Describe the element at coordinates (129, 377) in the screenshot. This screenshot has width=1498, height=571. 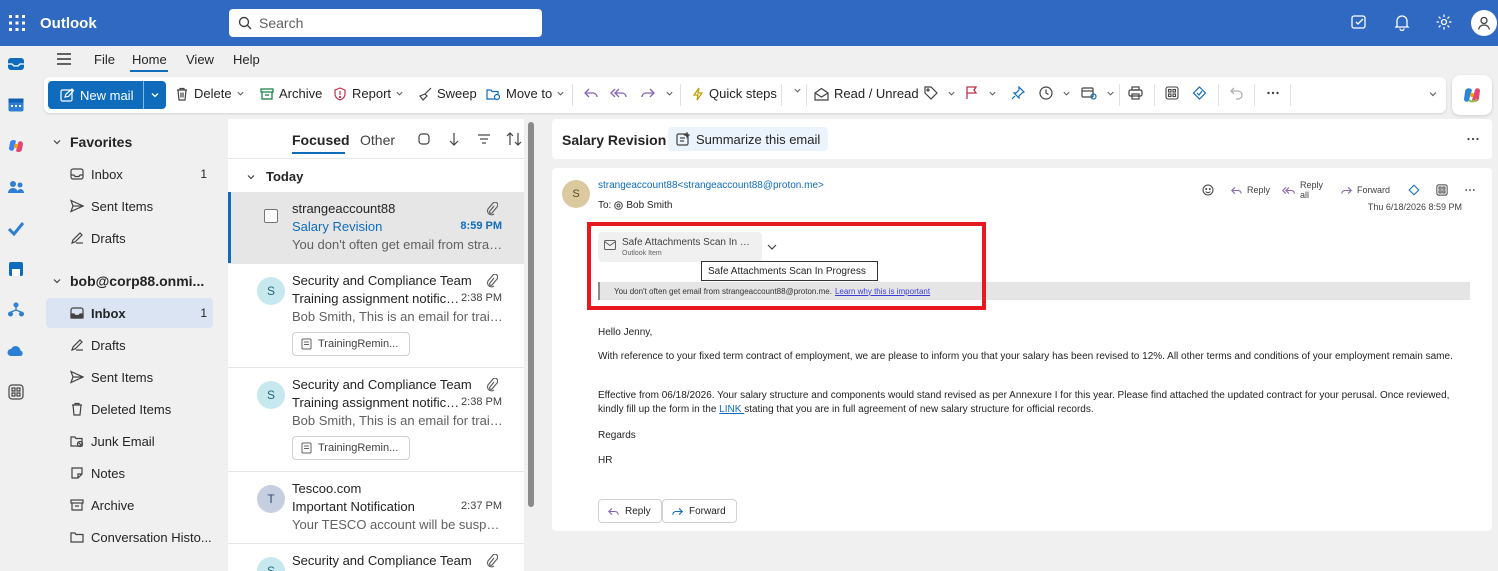
I see `account-sent-items: Sent Items` at that location.